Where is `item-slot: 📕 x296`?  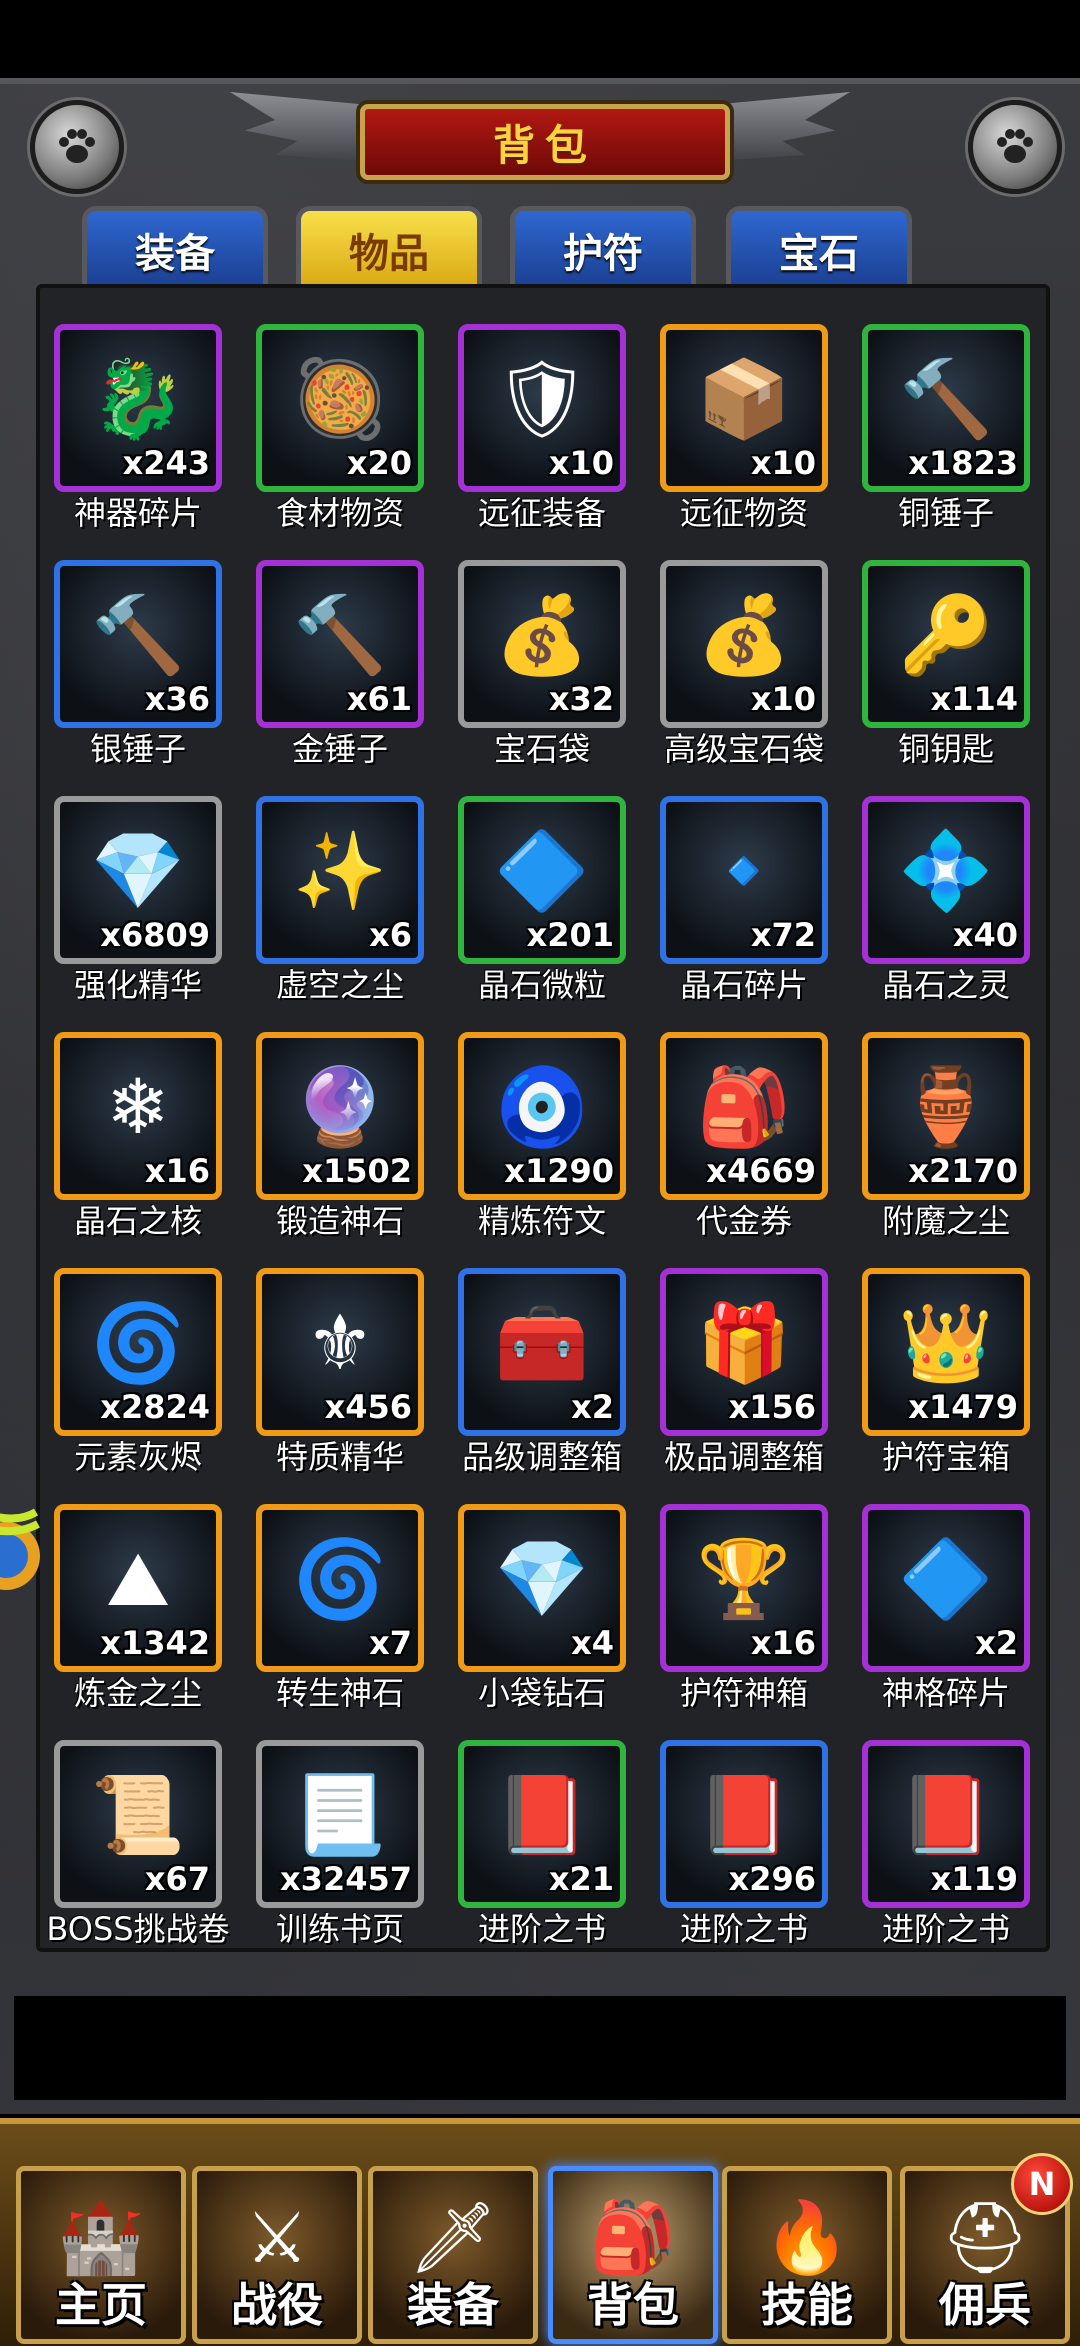
item-slot: 📕 x296 is located at coordinates (744, 1824).